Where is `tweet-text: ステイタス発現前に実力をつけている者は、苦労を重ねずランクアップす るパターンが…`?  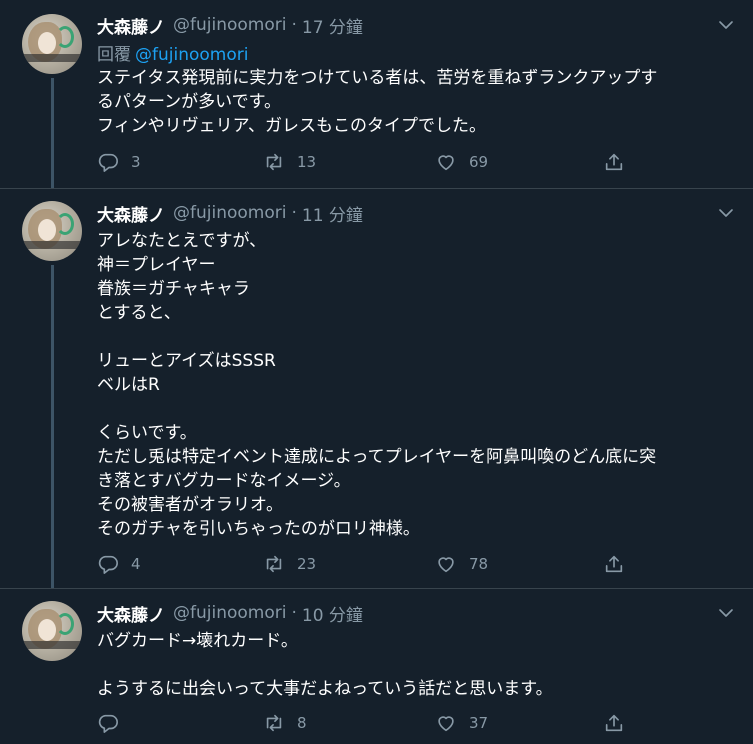
tweet-text: ステイタス発現前に実力をつけている者は、苦労を重ねずランクアップす るパターンが… is located at coordinates (412, 102).